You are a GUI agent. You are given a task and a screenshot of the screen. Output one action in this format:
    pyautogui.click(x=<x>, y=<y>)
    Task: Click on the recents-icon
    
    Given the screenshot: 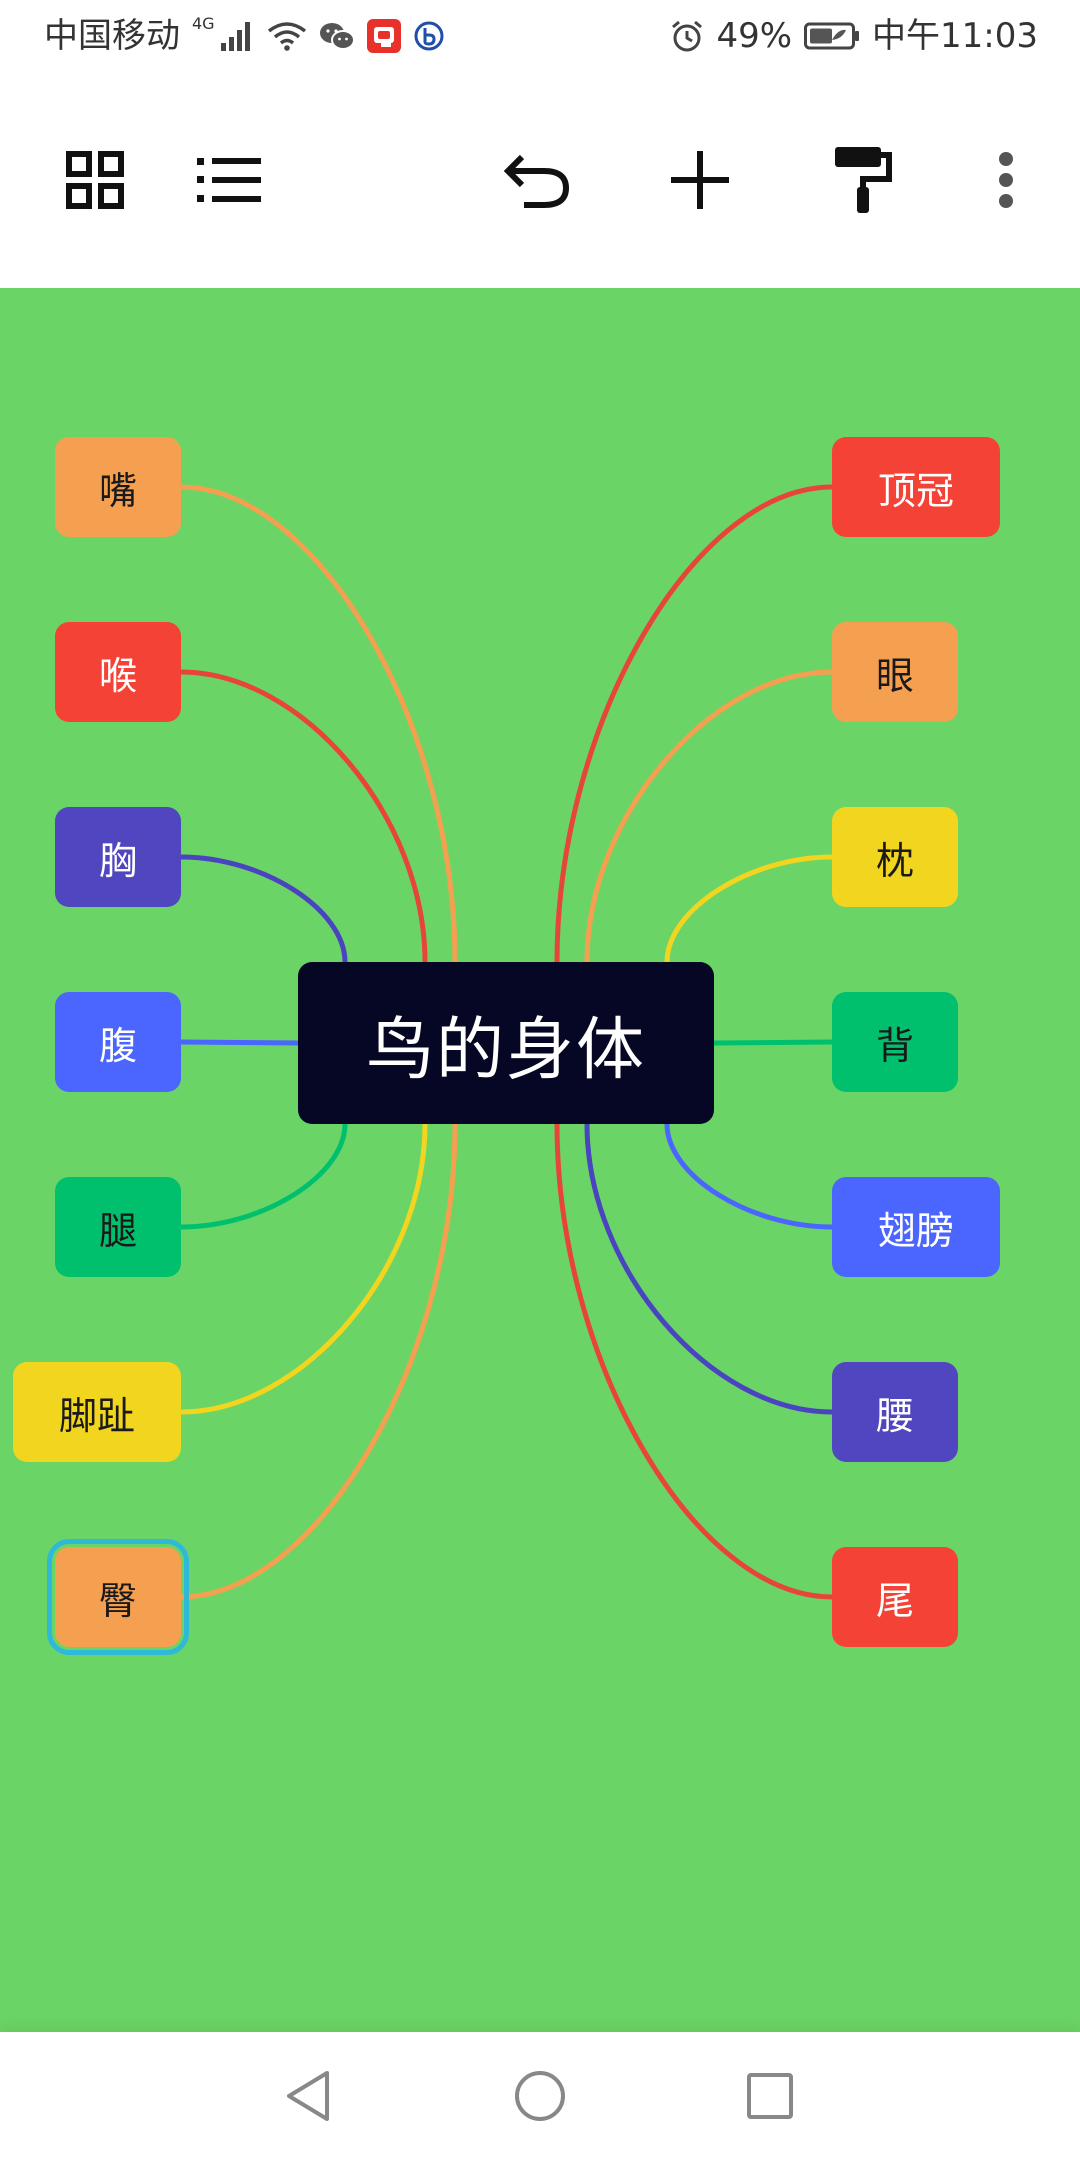 What is the action you would take?
    pyautogui.click(x=770, y=2096)
    